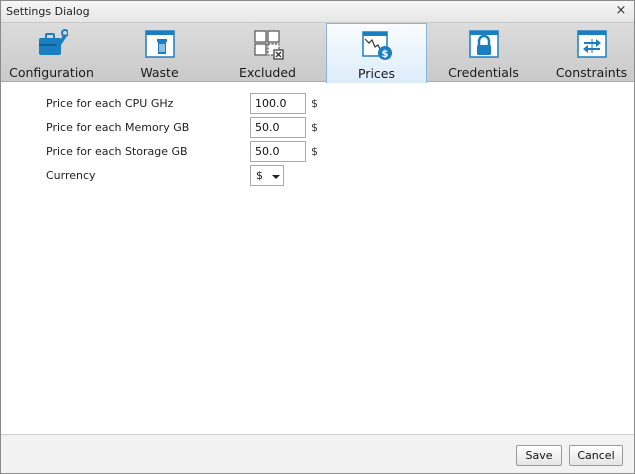 This screenshot has width=635, height=474. What do you see at coordinates (591, 72) in the screenshot?
I see `tab-label: Constraints` at bounding box center [591, 72].